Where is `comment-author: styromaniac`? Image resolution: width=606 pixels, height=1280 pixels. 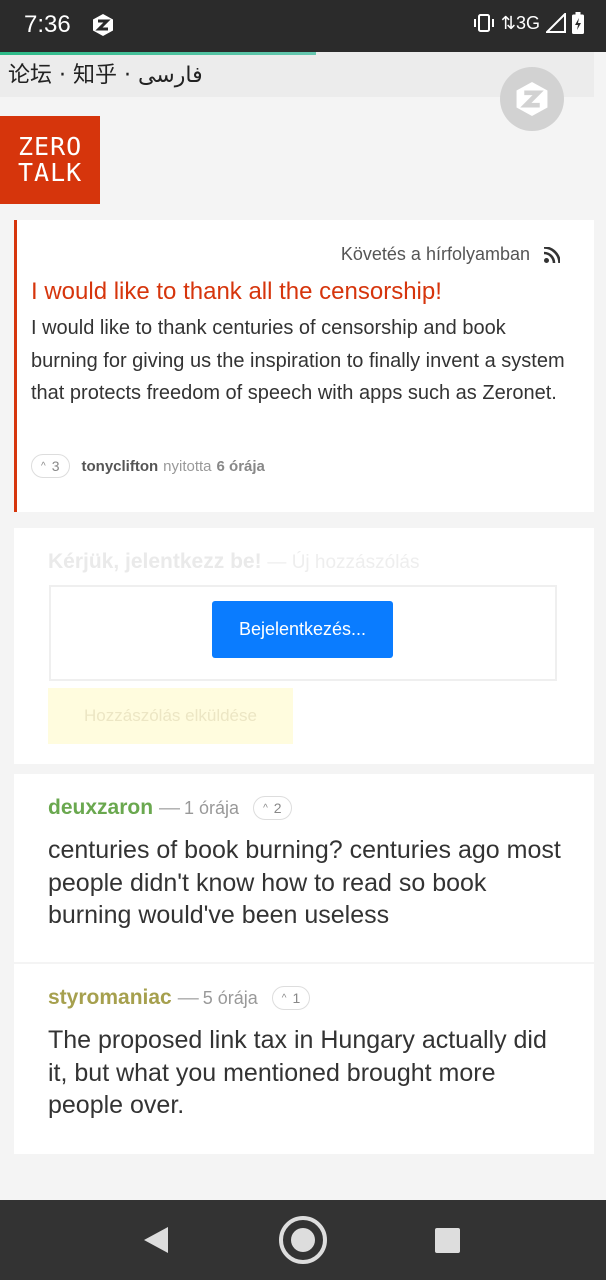
comment-author: styromaniac is located at coordinates (110, 998).